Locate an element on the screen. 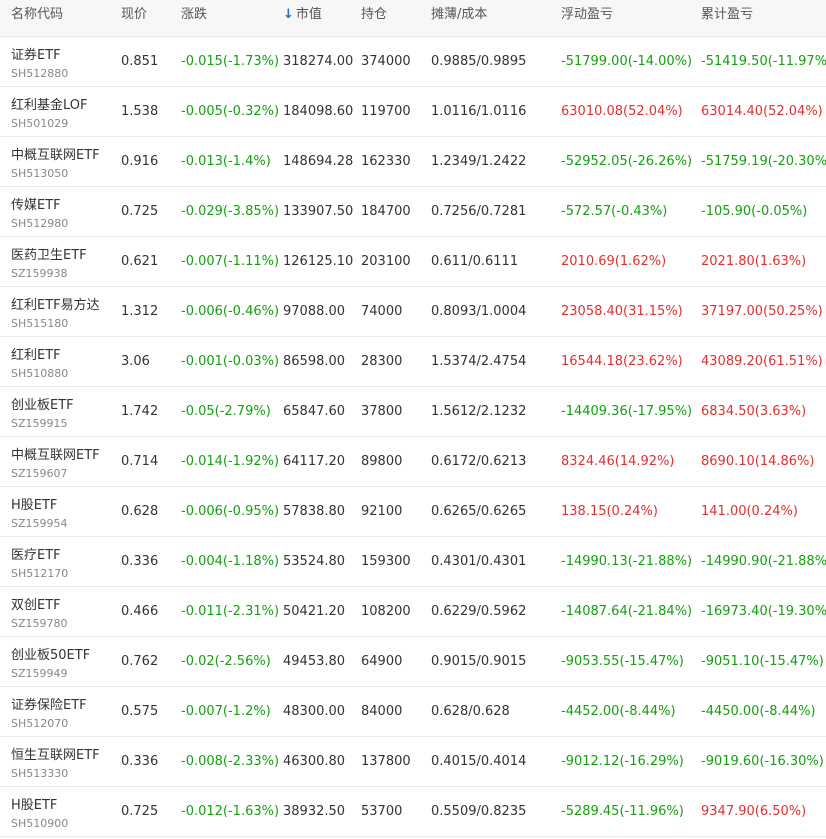 The width and height of the screenshot is (826, 839). price-cell: 0.336 is located at coordinates (140, 761).